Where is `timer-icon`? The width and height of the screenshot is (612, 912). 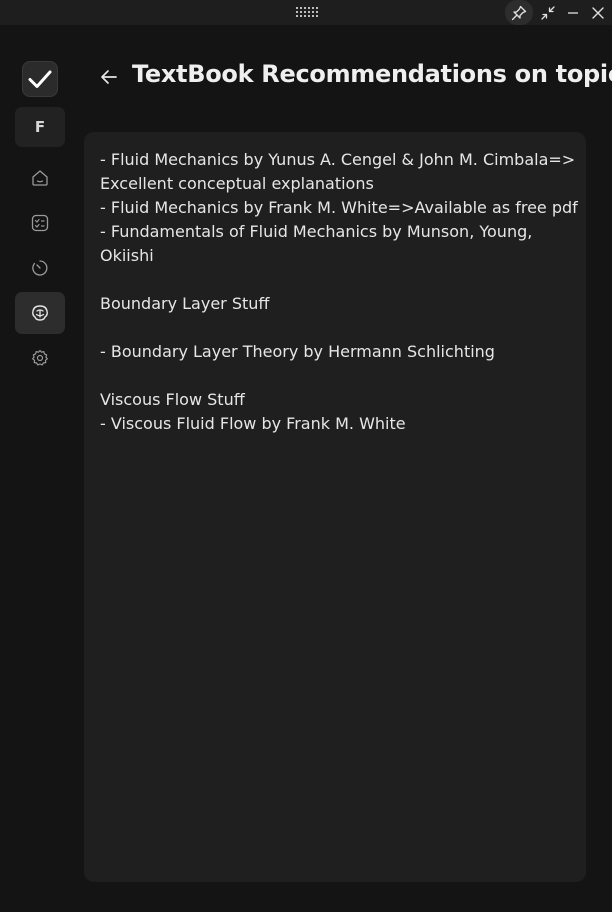
timer-icon is located at coordinates (40, 268).